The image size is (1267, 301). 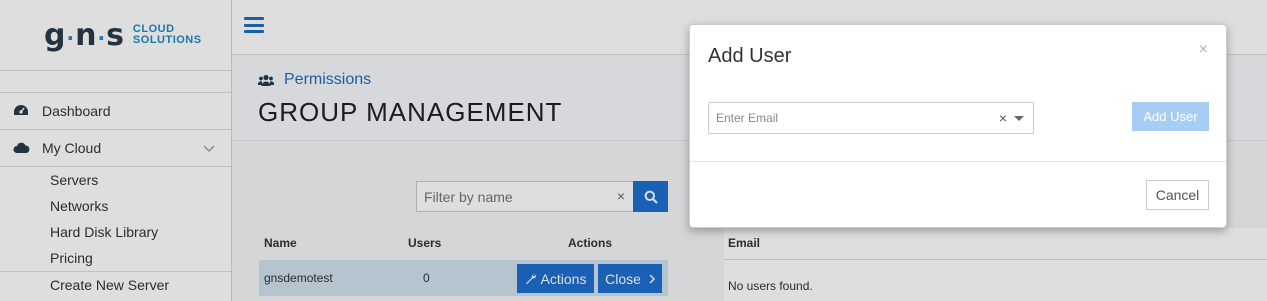 I want to click on clear-icon: ×, so click(x=1003, y=118).